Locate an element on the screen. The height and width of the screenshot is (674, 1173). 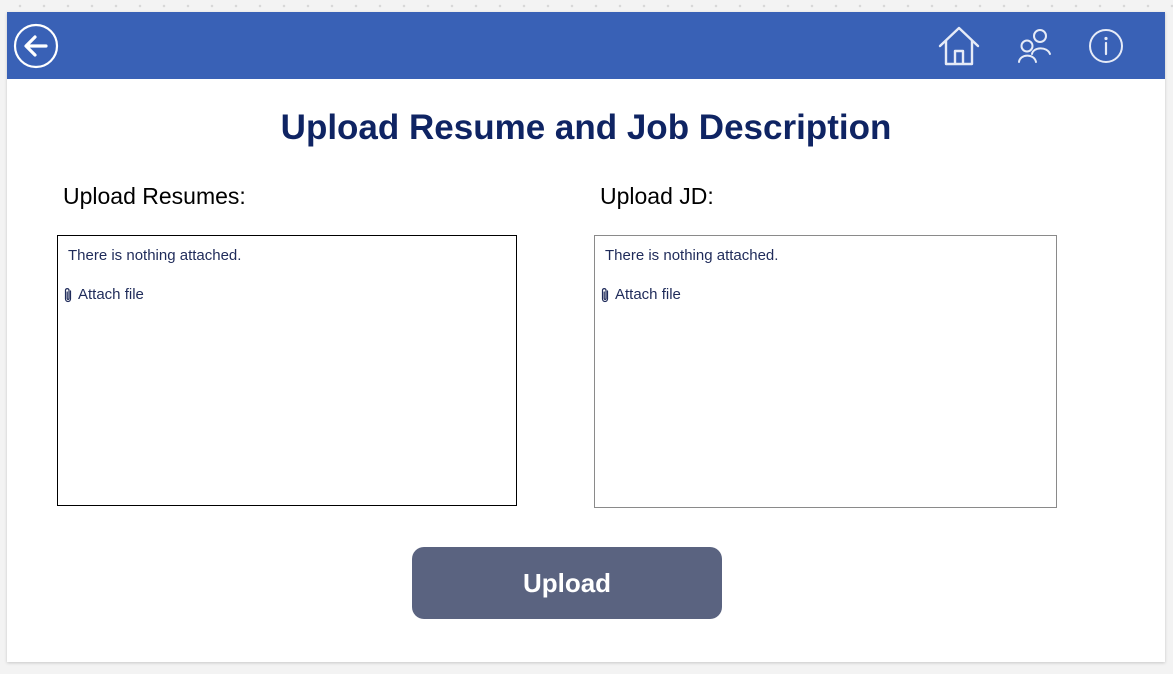
page-title: Upload Resume and Job Description is located at coordinates (586, 127).